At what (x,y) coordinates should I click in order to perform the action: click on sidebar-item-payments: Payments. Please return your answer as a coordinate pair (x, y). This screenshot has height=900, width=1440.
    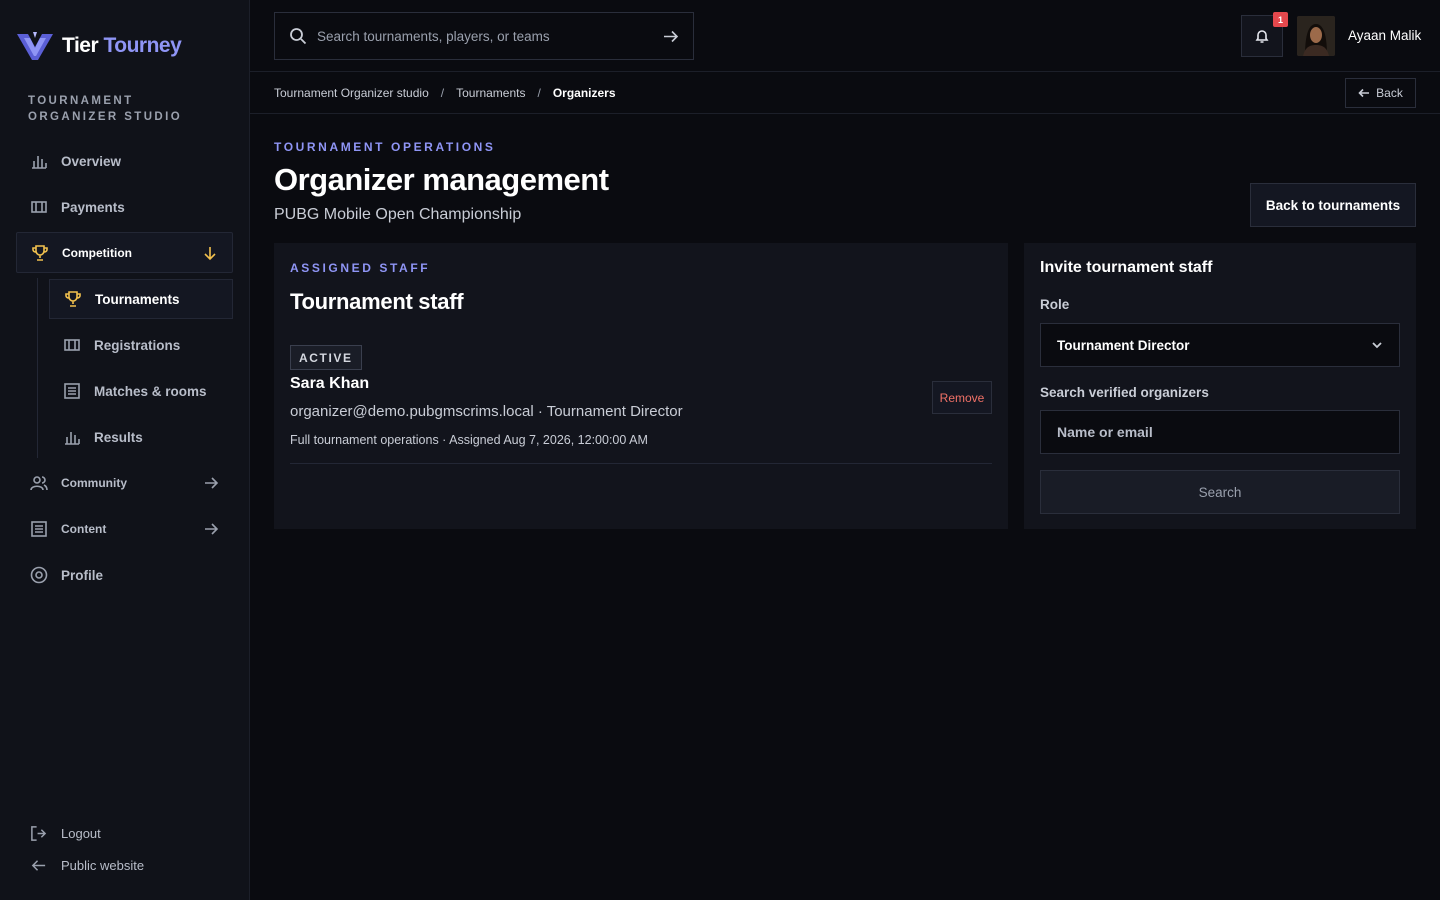
    Looking at the image, I should click on (124, 207).